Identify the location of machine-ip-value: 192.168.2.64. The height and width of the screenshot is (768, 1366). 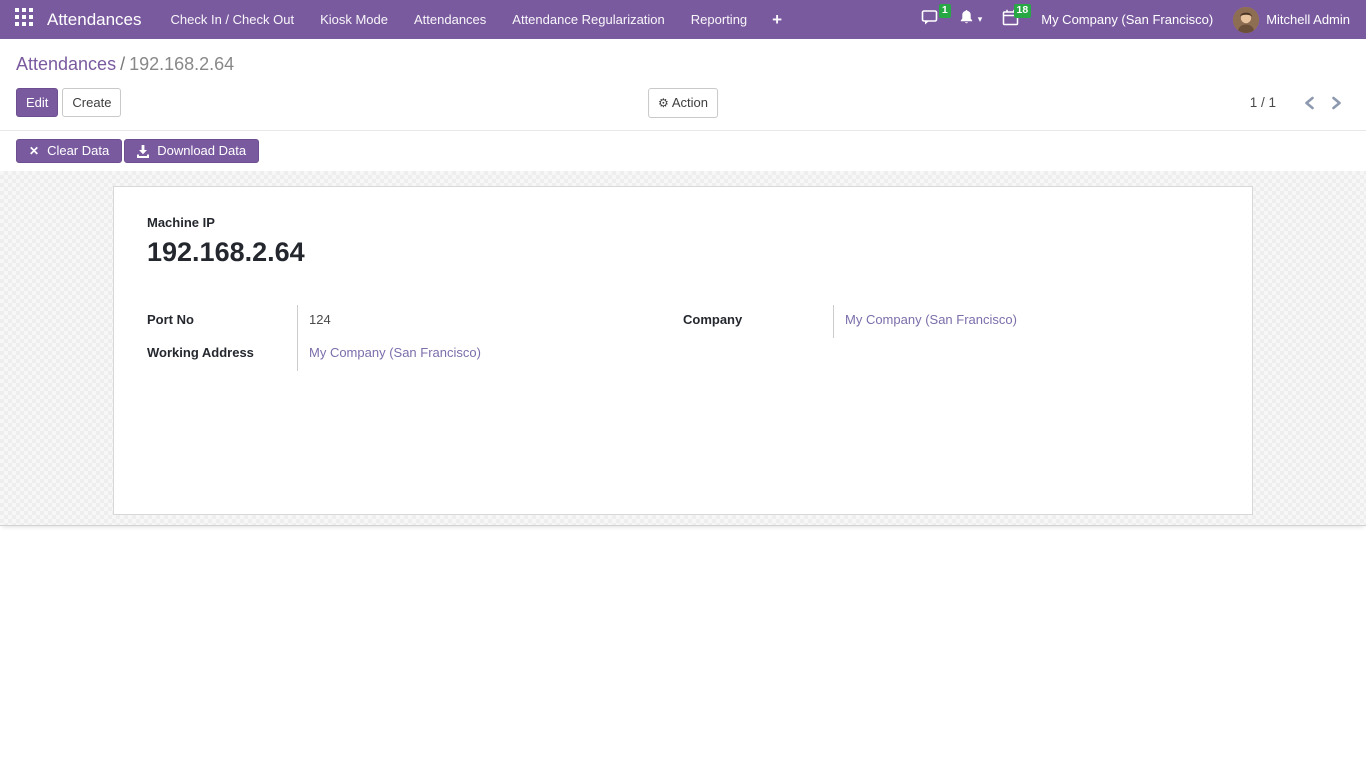
(226, 252).